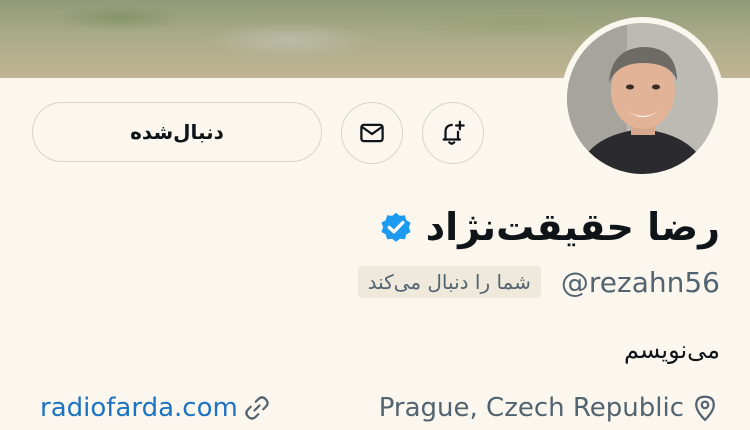 This screenshot has width=750, height=430. I want to click on follows-you-badge: شما را دنبال می‌کند, so click(449, 282).